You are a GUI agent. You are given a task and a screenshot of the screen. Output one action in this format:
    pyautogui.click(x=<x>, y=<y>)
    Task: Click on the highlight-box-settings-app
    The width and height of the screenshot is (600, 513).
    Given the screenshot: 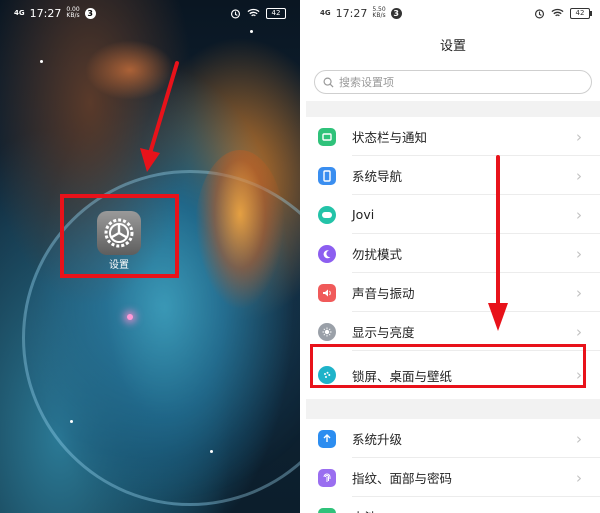 What is the action you would take?
    pyautogui.click(x=119, y=236)
    